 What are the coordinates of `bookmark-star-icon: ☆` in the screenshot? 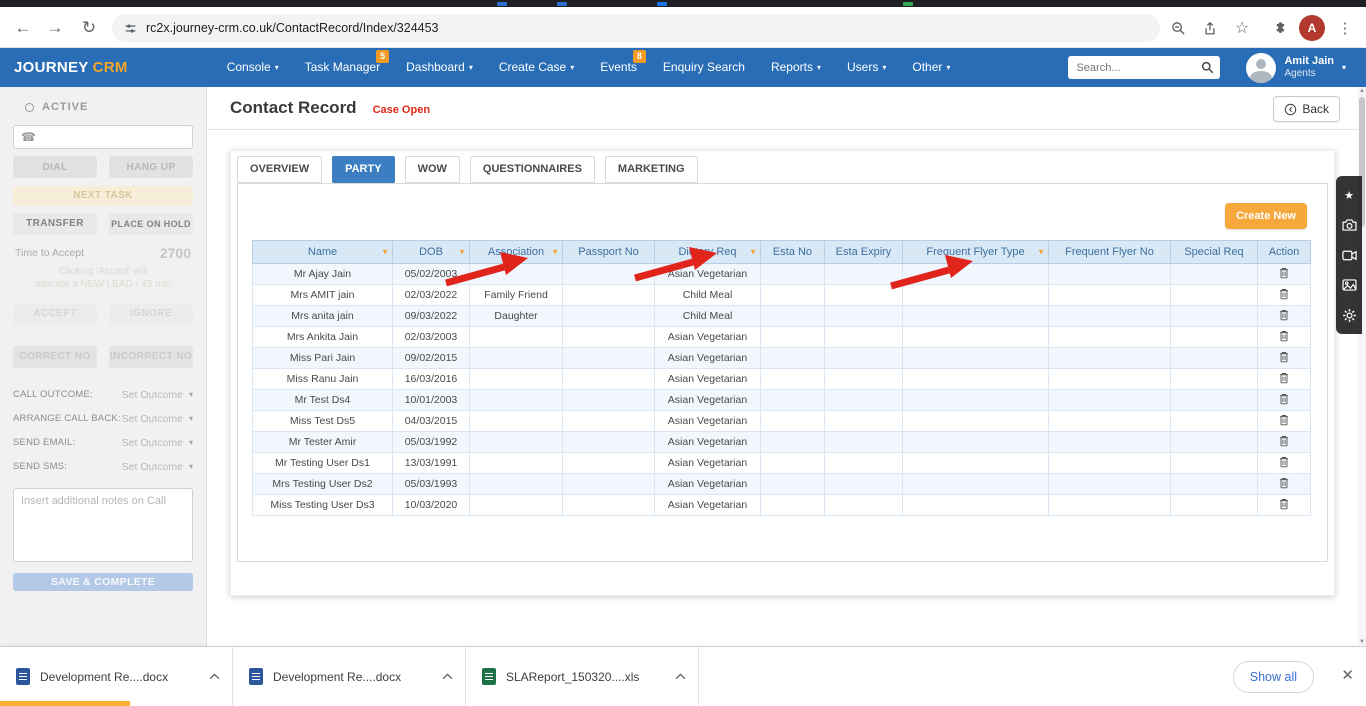 It's located at (1242, 28).